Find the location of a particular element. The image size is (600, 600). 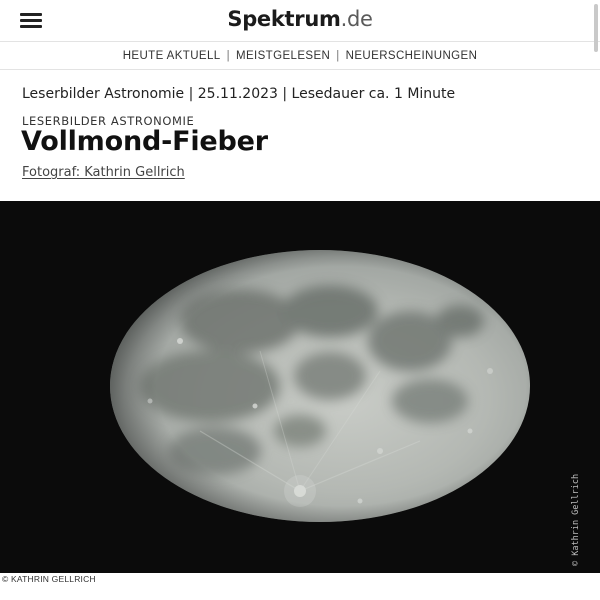

nav-neuerscheinungen: NEUERSCHEINUNGEN is located at coordinates (412, 56).